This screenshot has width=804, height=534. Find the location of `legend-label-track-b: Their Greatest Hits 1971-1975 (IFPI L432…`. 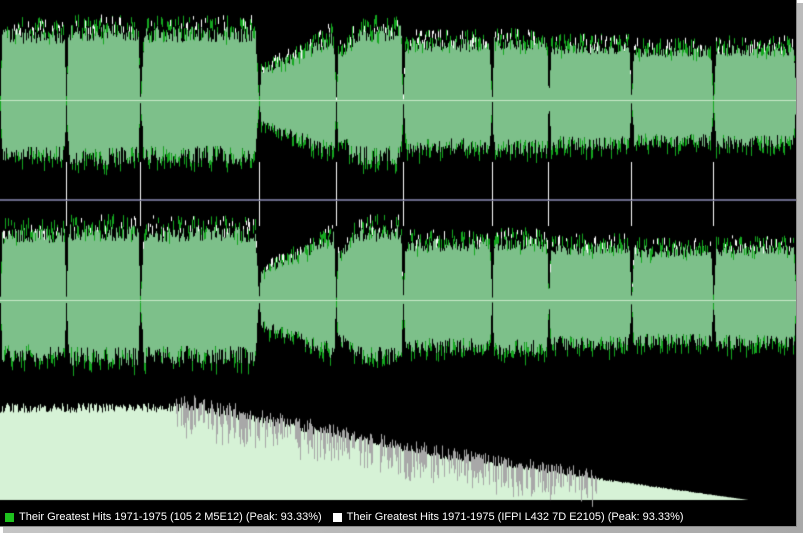

legend-label-track-b: Their Greatest Hits 1971-1975 (IFPI L432… is located at coordinates (515, 517).